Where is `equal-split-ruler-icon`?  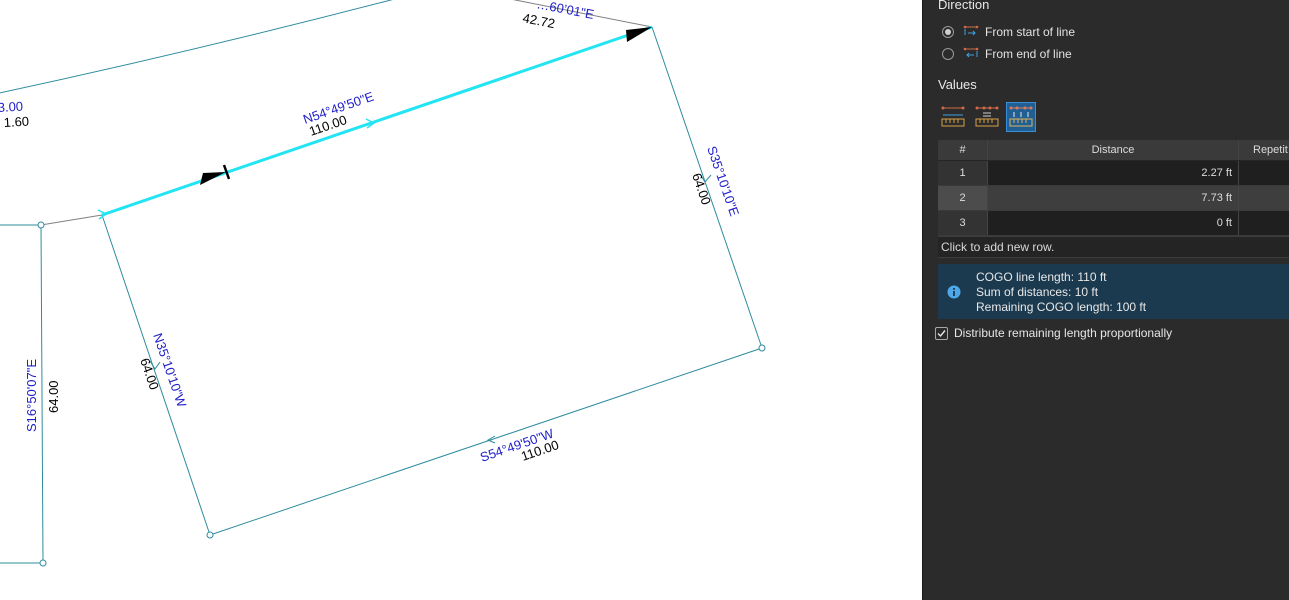 equal-split-ruler-icon is located at coordinates (987, 117).